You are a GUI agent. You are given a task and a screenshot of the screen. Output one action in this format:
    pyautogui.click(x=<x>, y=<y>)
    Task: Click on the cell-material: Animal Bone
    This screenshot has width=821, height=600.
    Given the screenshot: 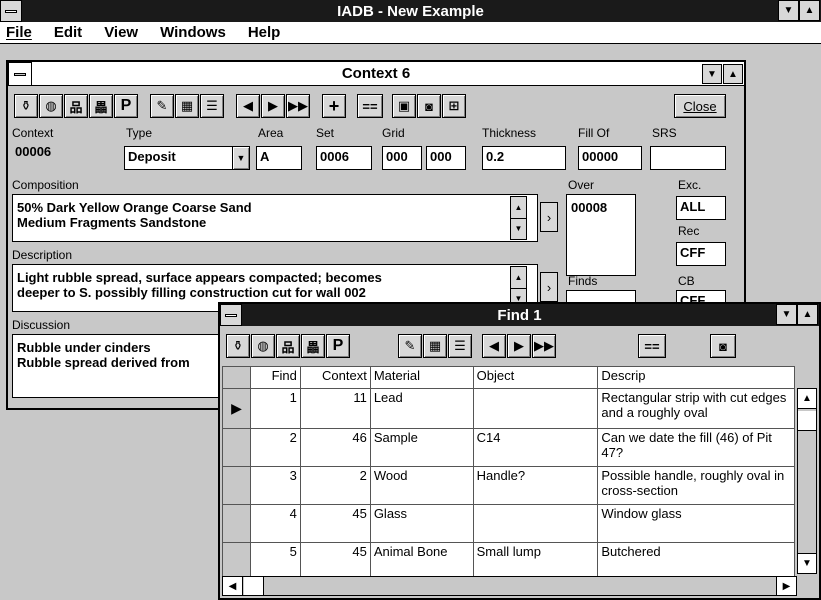 What is the action you would take?
    pyautogui.click(x=421, y=561)
    